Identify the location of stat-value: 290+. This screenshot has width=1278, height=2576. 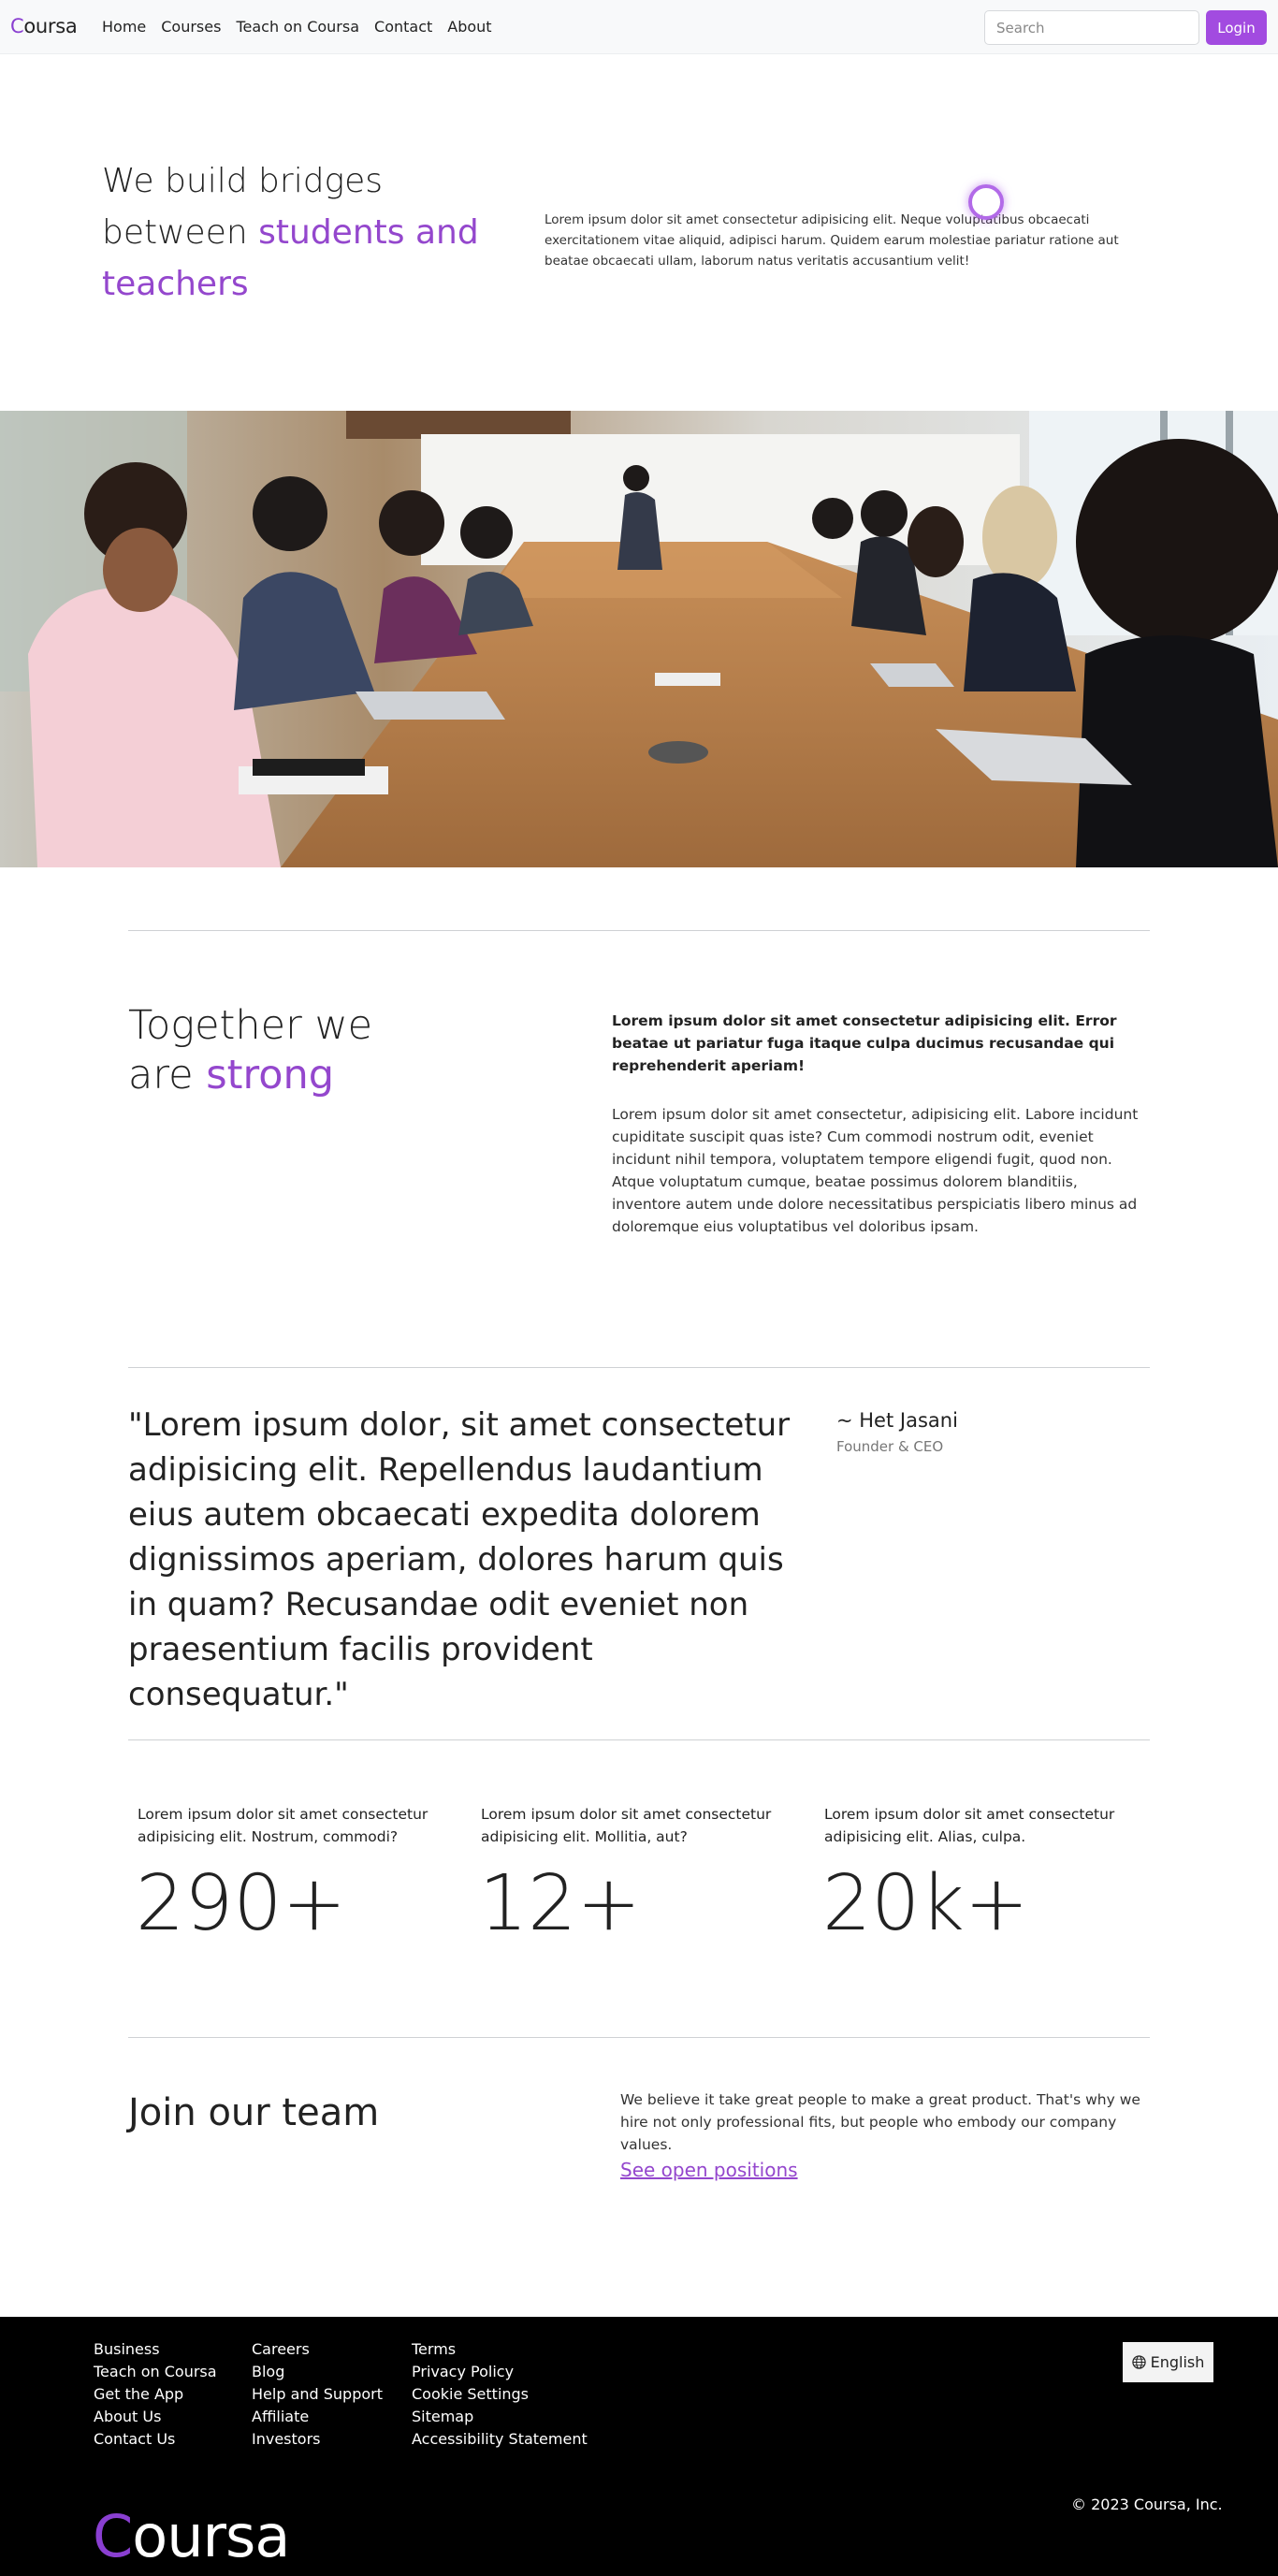
(241, 1903).